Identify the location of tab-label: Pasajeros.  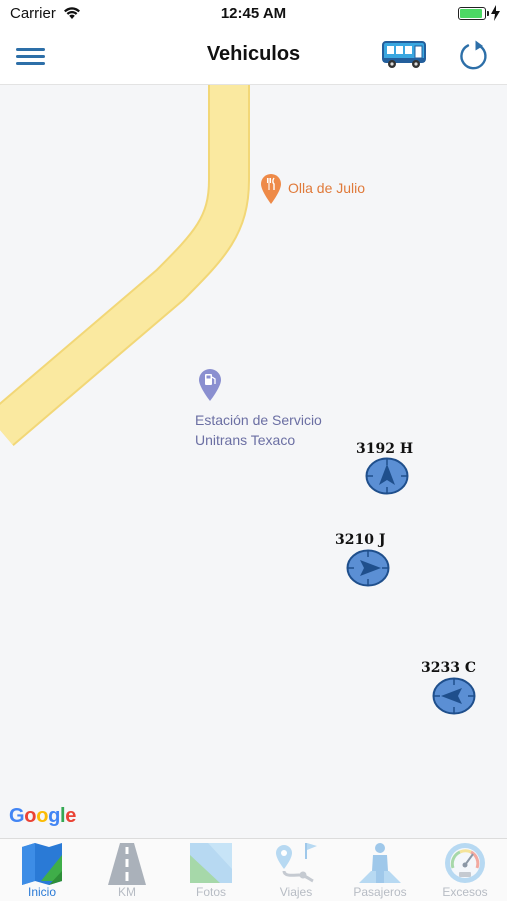
(380, 892).